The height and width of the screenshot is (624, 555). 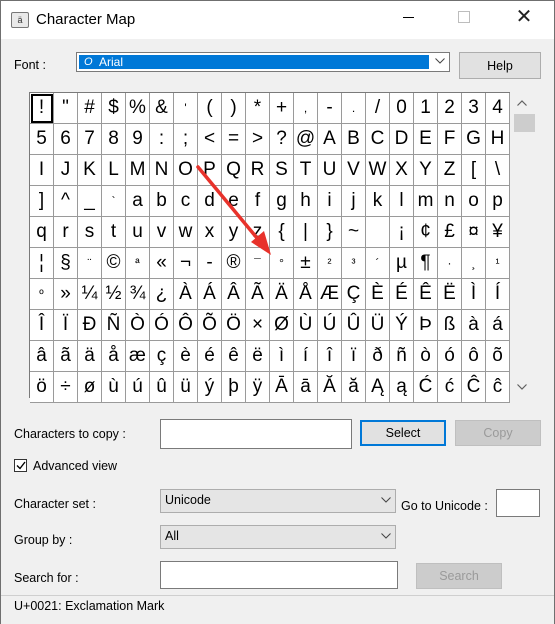 I want to click on char-cell: Þ, so click(x=426, y=325).